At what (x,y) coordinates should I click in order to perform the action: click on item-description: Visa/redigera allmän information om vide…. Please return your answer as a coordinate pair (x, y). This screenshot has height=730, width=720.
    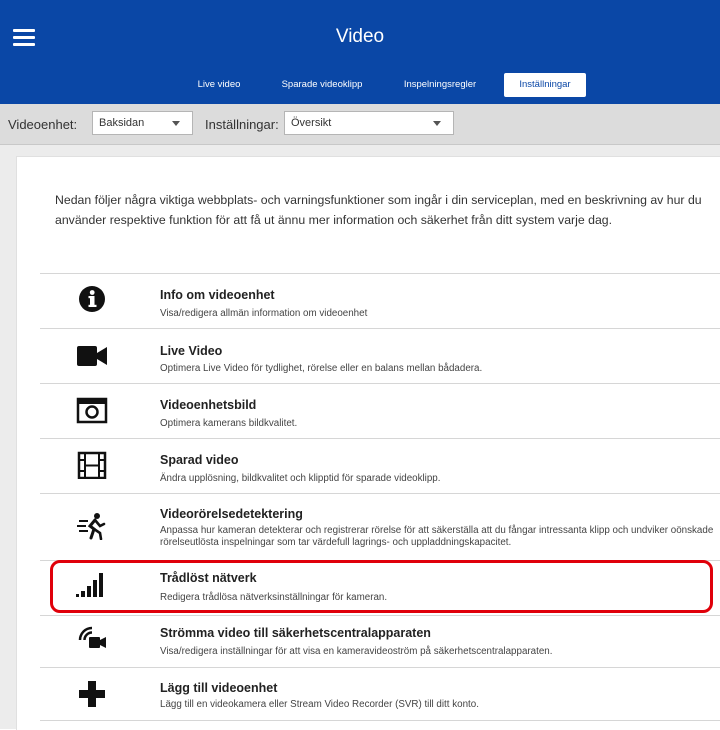
    Looking at the image, I should click on (264, 313).